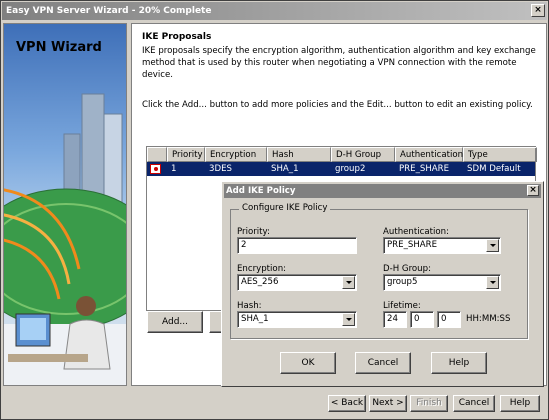 Image resolution: width=549 pixels, height=420 pixels. What do you see at coordinates (350, 169) in the screenshot?
I see `cell-dh-group: group2` at bounding box center [350, 169].